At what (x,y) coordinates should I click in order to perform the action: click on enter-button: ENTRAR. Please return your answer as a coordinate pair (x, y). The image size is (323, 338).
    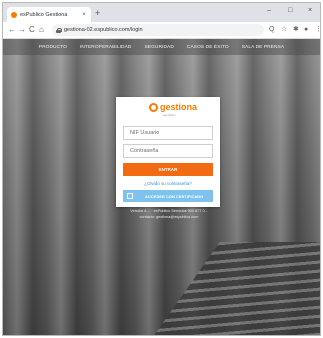
    Looking at the image, I should click on (168, 169).